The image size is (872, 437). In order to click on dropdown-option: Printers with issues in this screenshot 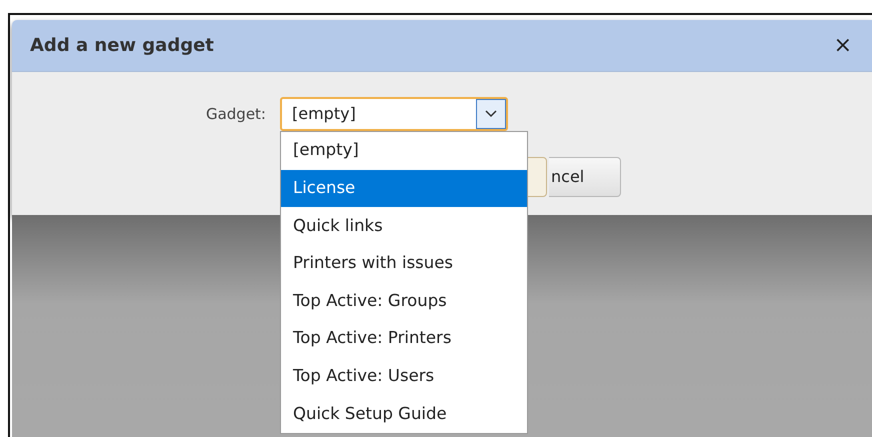, I will do `click(404, 263)`.